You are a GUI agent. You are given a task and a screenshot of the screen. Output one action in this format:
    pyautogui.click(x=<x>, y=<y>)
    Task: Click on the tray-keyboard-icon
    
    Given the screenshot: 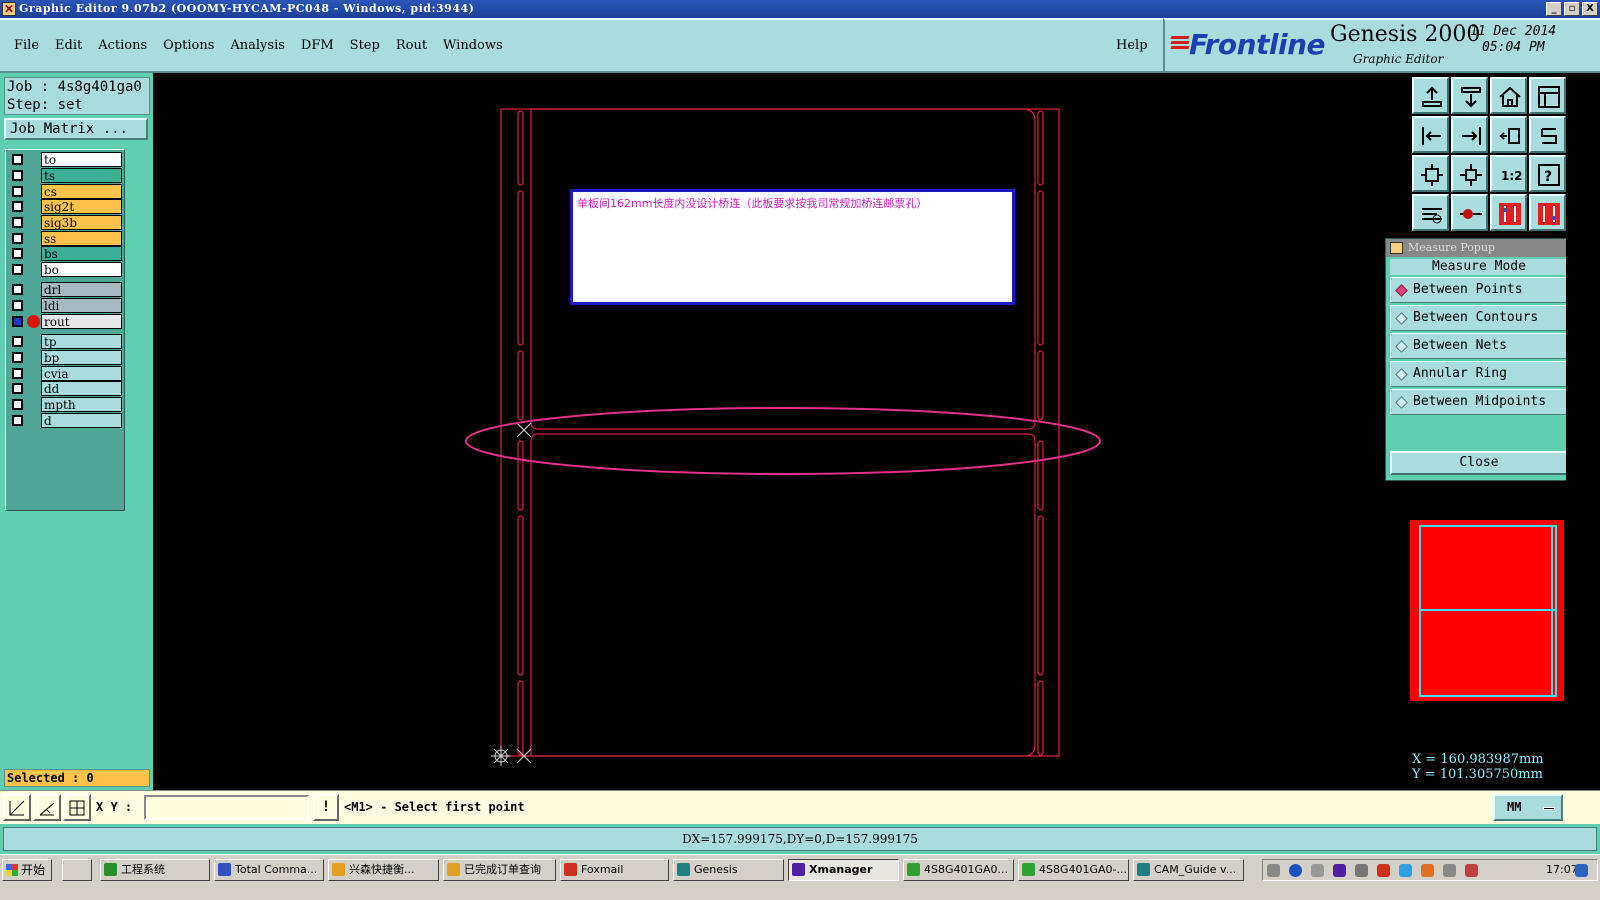 What is the action you would take?
    pyautogui.click(x=1273, y=870)
    